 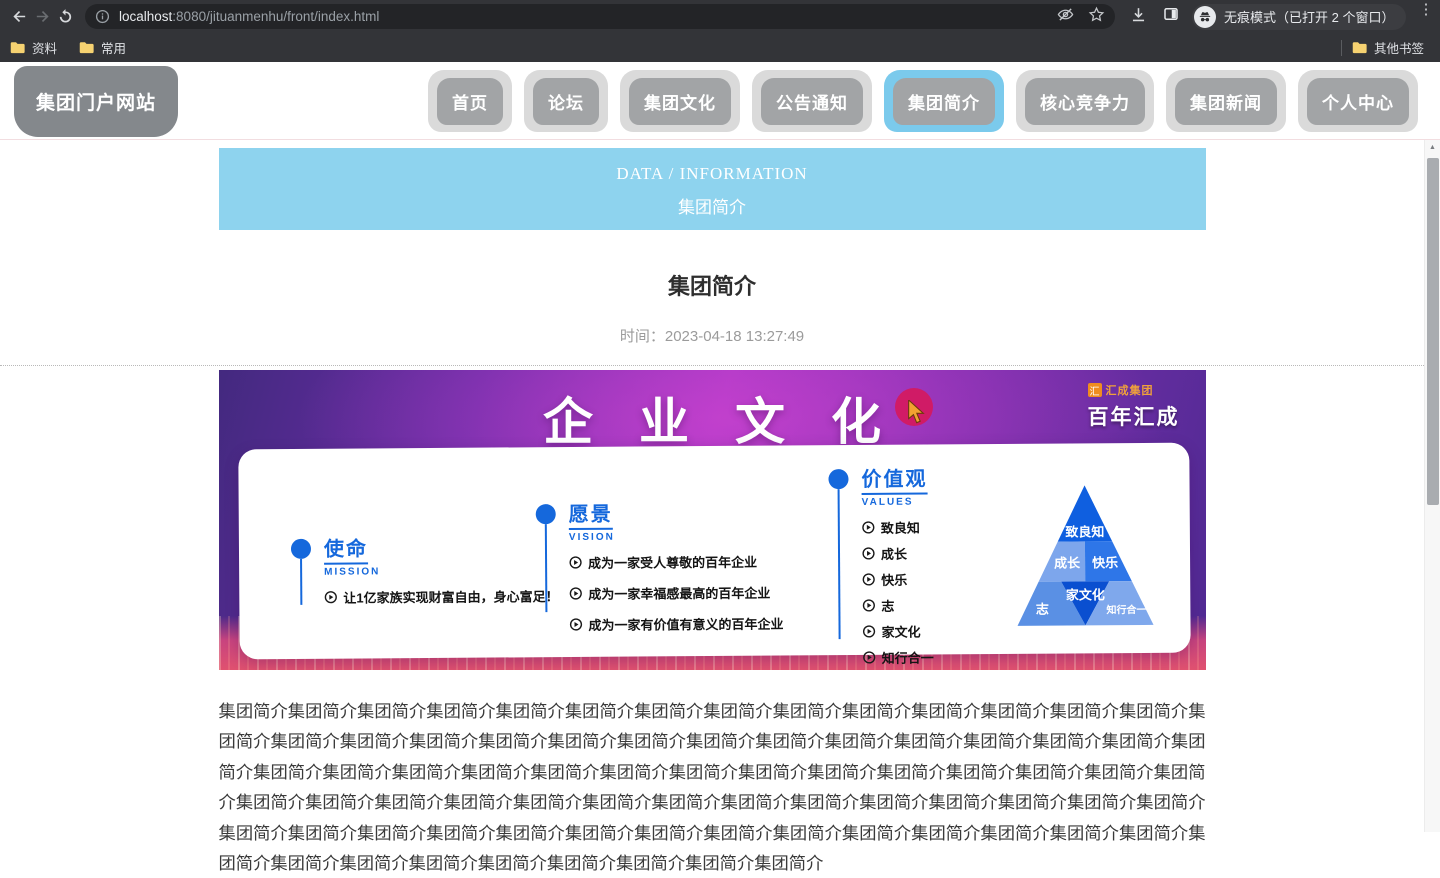 What do you see at coordinates (45, 49) in the screenshot?
I see `bookmark-label: 资料` at bounding box center [45, 49].